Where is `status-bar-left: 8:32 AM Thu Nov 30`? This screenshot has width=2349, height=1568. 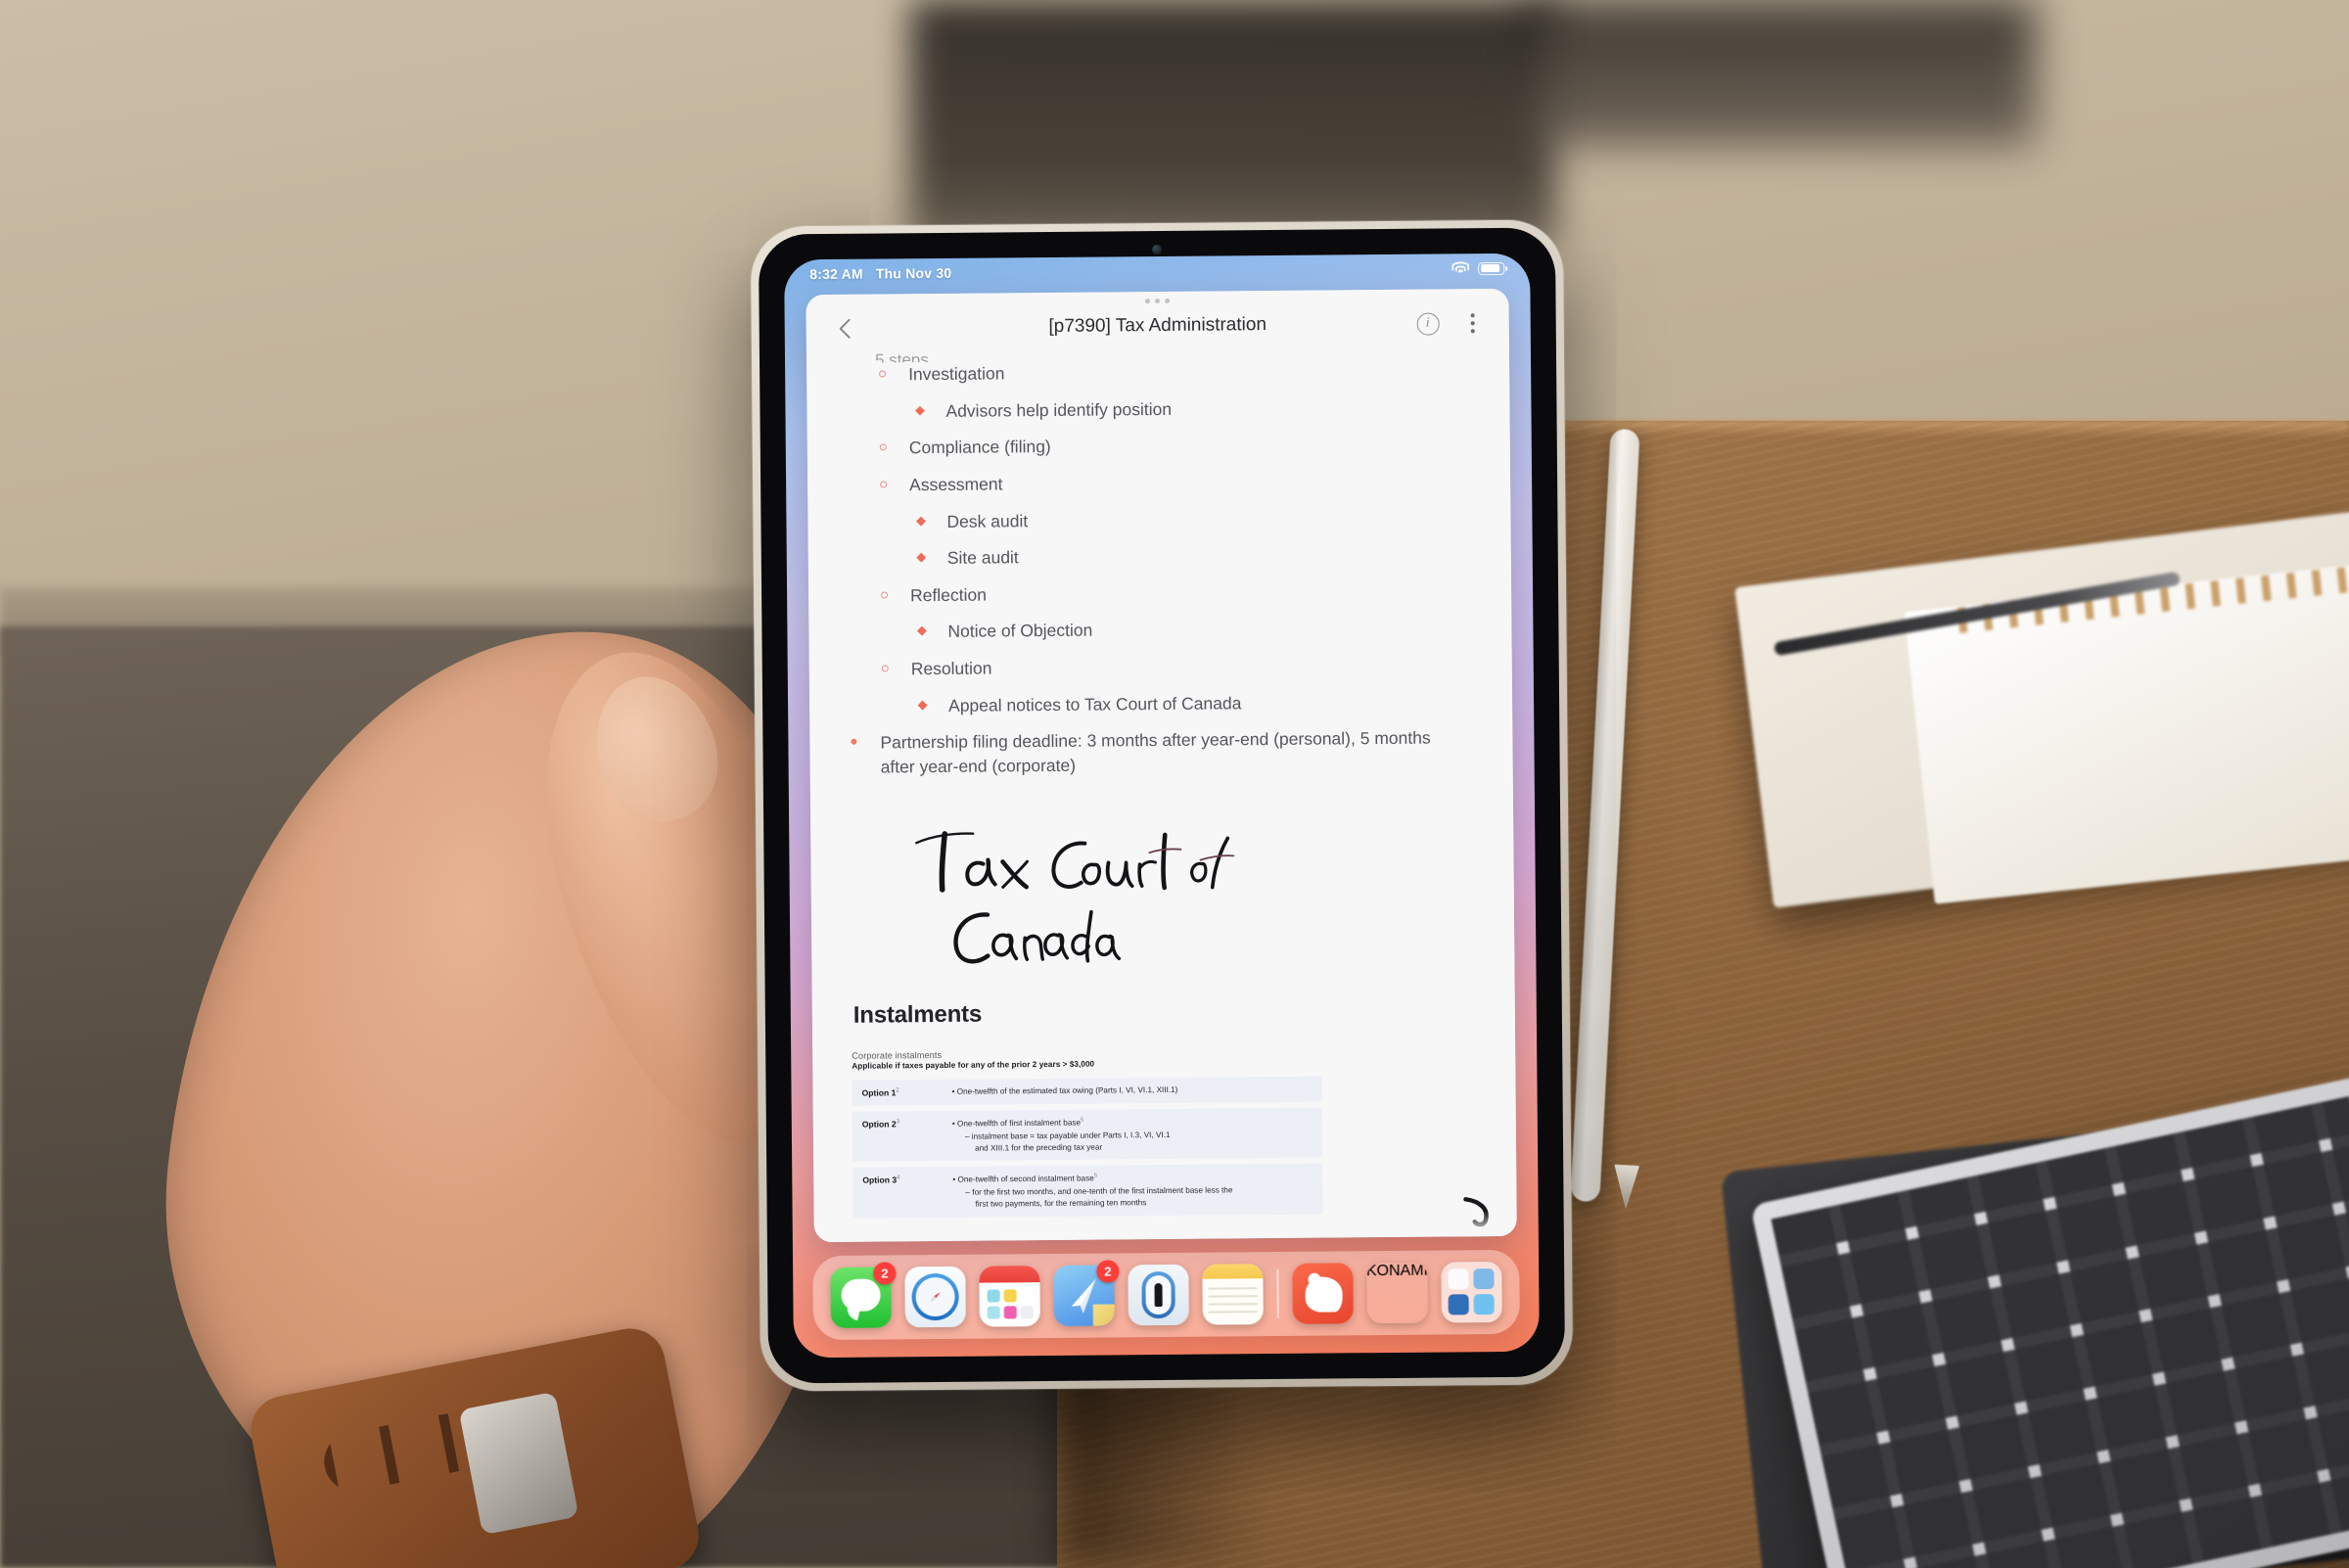 status-bar-left: 8:32 AM Thu Nov 30 is located at coordinates (880, 273).